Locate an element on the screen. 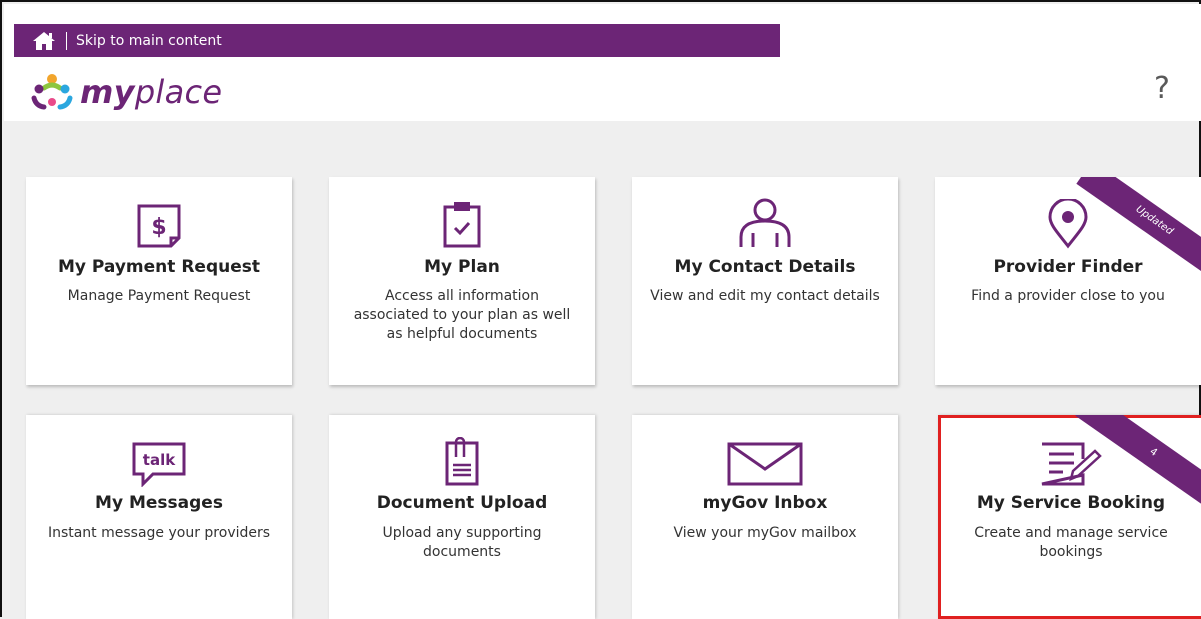 This screenshot has height=619, width=1201. tile-title: My Plan is located at coordinates (462, 267).